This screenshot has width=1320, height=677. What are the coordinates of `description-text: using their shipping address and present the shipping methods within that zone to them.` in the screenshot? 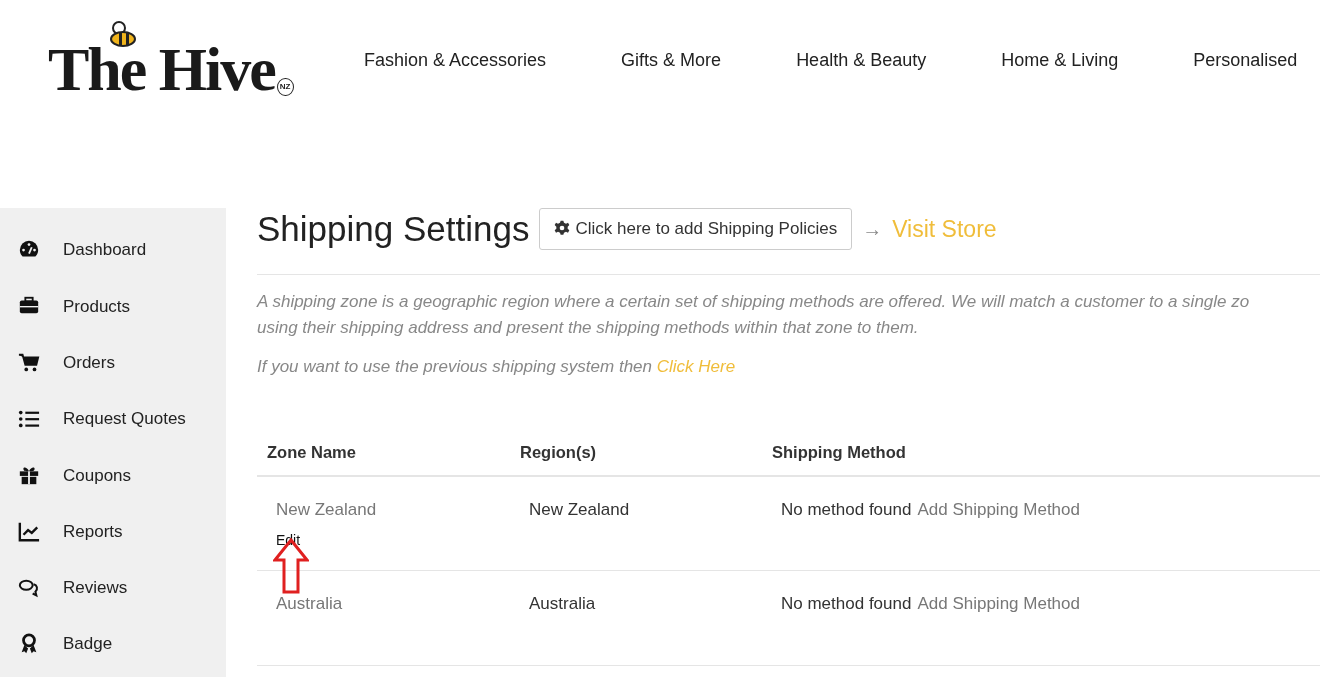 It's located at (588, 328).